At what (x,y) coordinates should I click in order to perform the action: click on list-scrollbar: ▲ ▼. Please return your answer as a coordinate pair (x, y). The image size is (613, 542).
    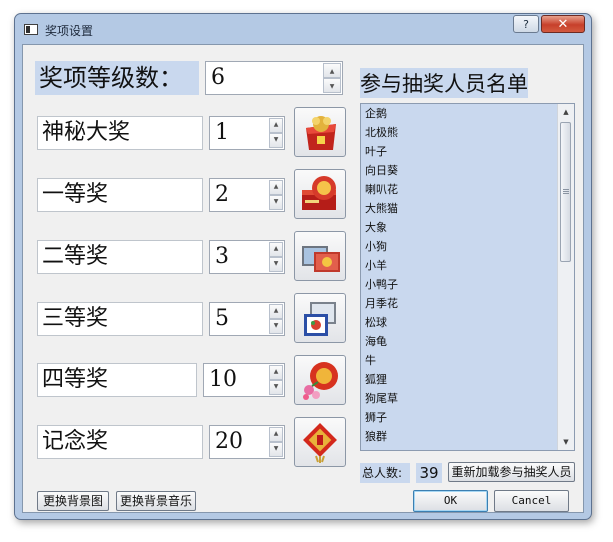
    Looking at the image, I should click on (565, 277).